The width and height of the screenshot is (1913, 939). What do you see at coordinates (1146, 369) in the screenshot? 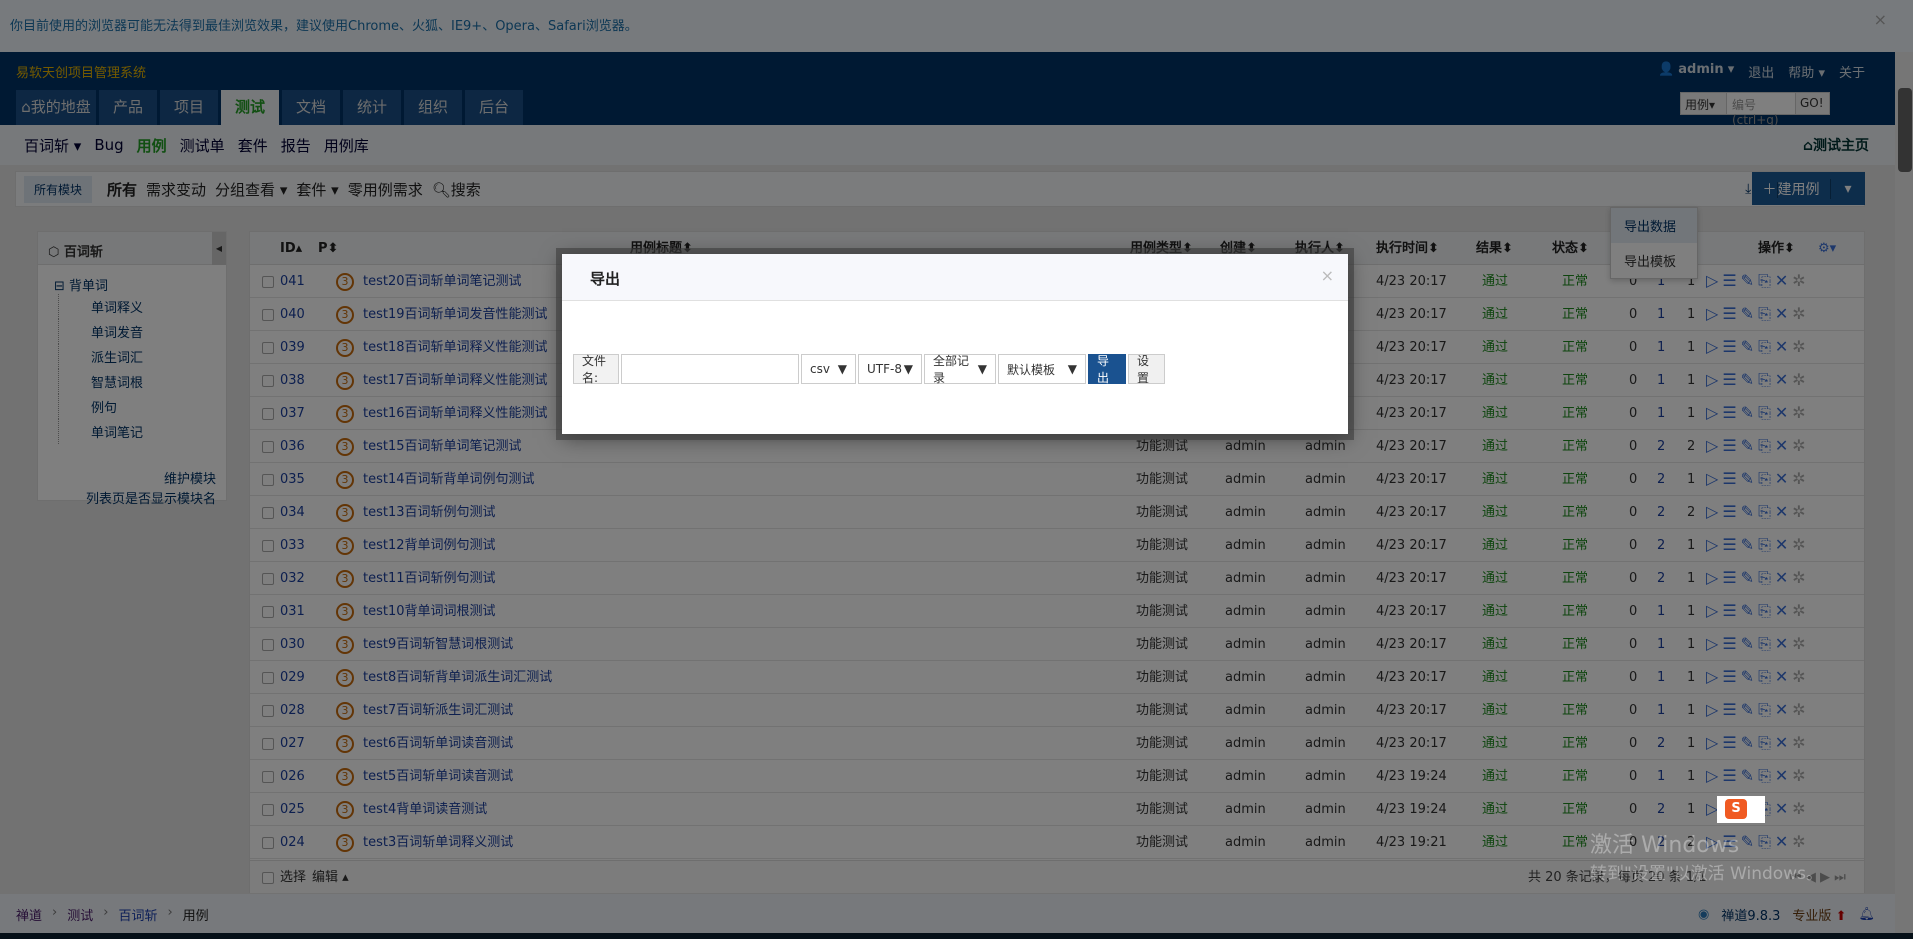
I see `settings-button: 设置` at bounding box center [1146, 369].